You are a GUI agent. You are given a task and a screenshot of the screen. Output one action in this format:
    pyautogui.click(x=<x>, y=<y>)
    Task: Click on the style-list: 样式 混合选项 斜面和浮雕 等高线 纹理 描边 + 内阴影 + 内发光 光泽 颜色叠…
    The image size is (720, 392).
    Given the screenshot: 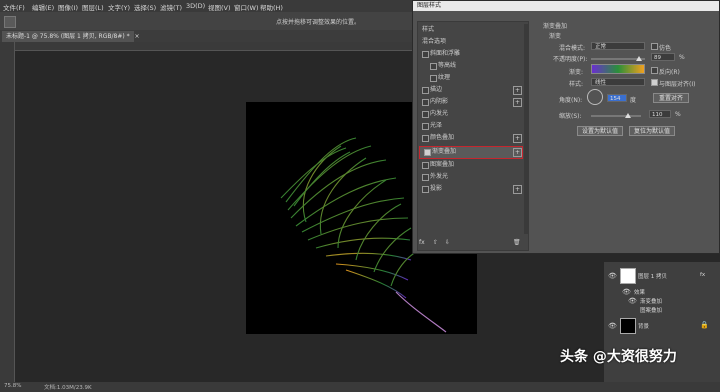 What is the action you would take?
    pyautogui.click(x=473, y=136)
    